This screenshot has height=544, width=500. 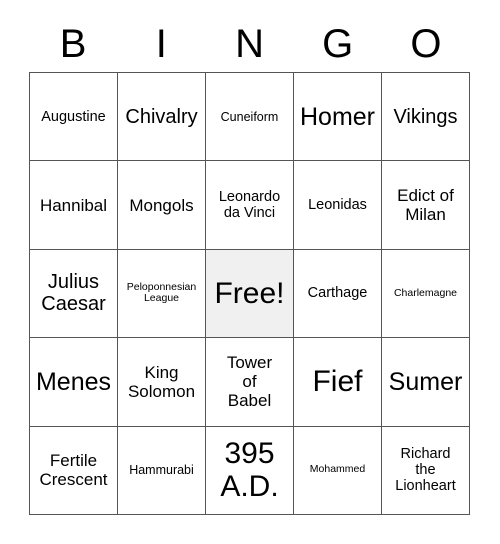 I want to click on bingo-cell: Carthage, so click(x=338, y=294).